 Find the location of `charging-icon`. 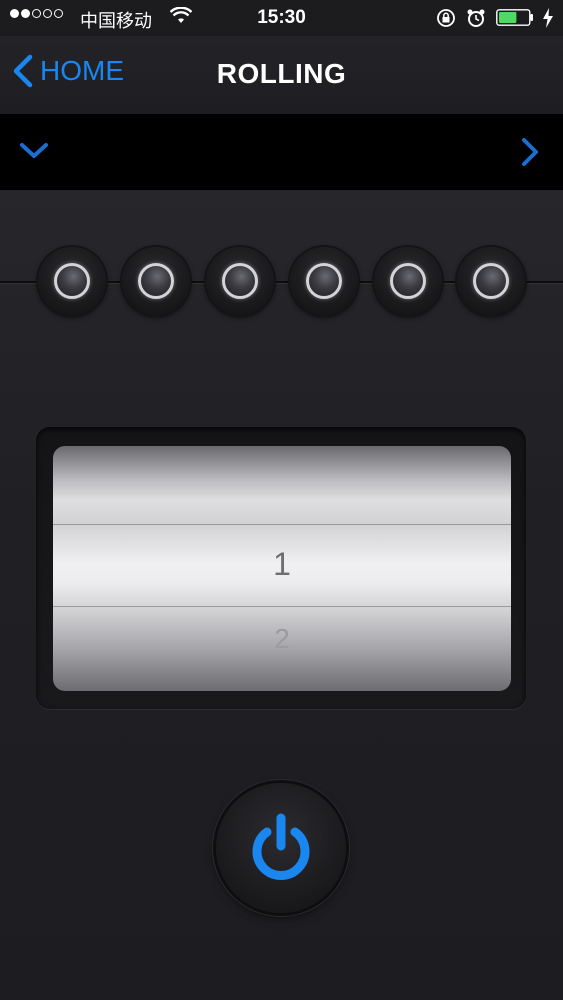

charging-icon is located at coordinates (548, 20).